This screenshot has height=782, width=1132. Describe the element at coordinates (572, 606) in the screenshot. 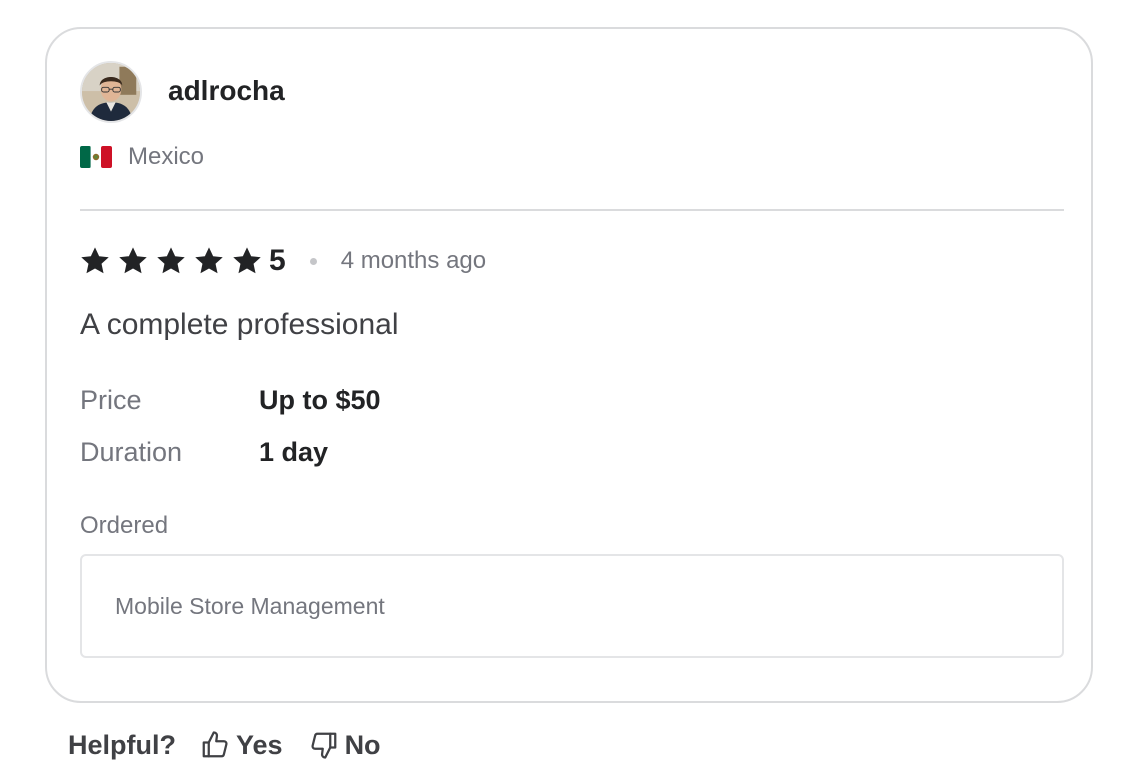

I see `ordered-item-box: Mobile Store Management` at that location.